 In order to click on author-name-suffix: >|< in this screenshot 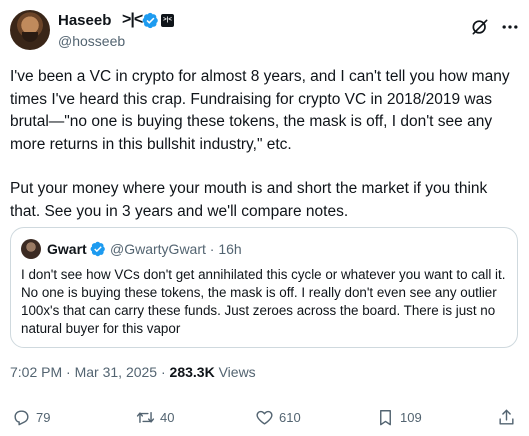, I will do `click(132, 20)`.